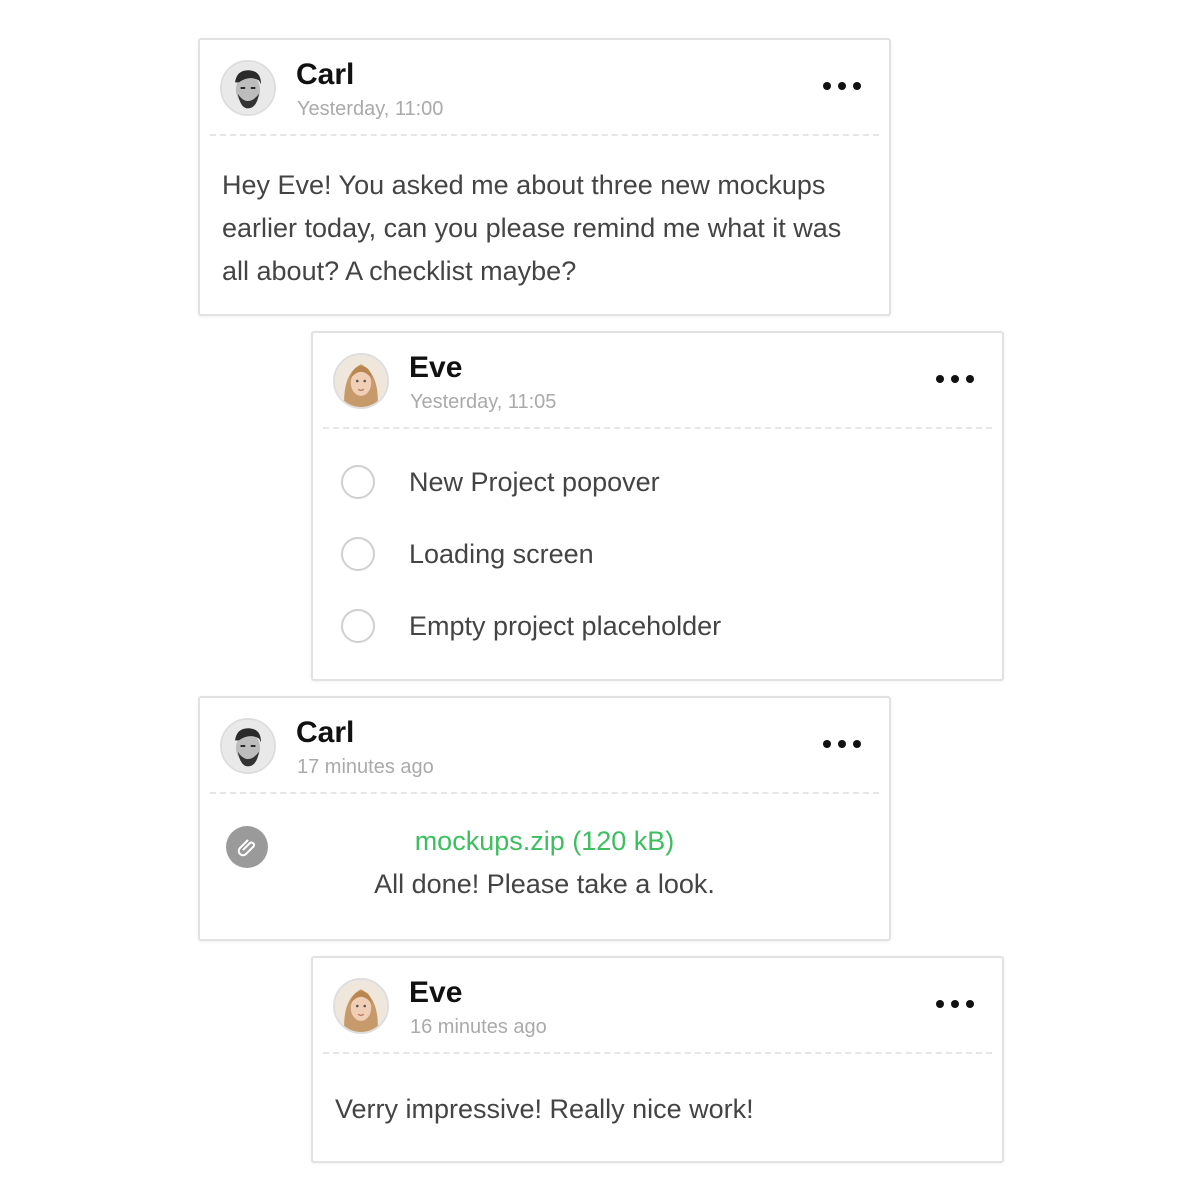 Image resolution: width=1201 pixels, height=1201 pixels. Describe the element at coordinates (544, 1109) in the screenshot. I see `message-text: Verry impressive! Really nice work!` at that location.